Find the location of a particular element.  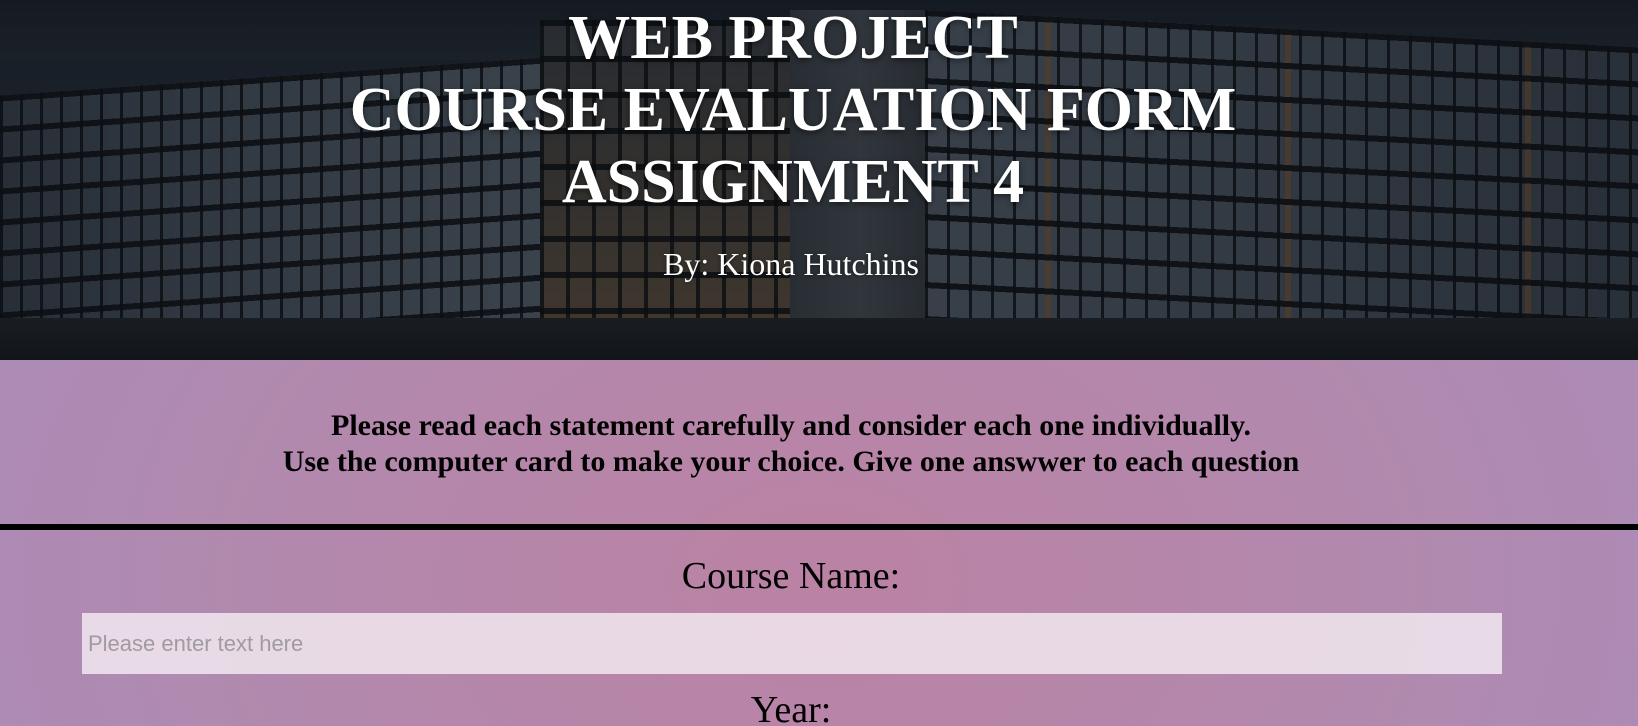

author-byline: By: Kiona Hutchins is located at coordinates (791, 264).